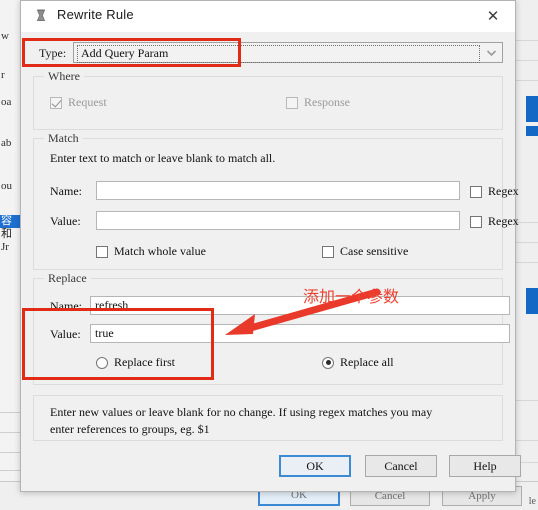 The image size is (538, 510). What do you see at coordinates (503, 221) in the screenshot?
I see `match-value-regex-label: Regex` at bounding box center [503, 221].